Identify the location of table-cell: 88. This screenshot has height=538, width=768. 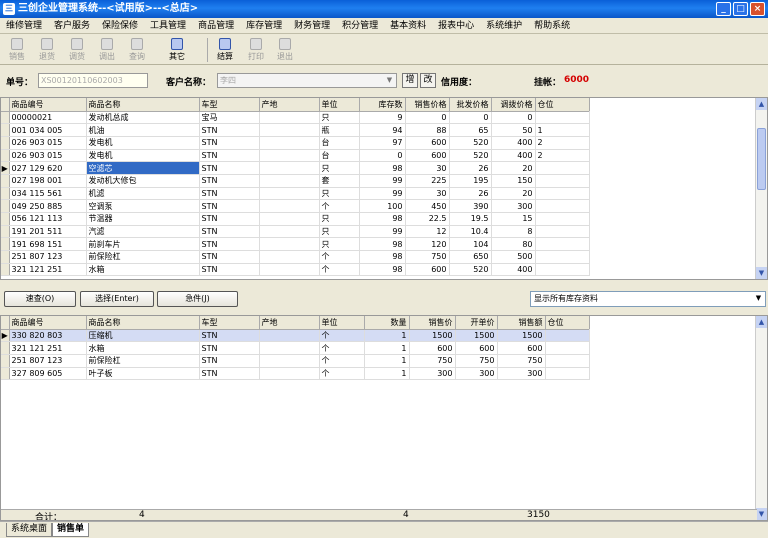
(427, 130).